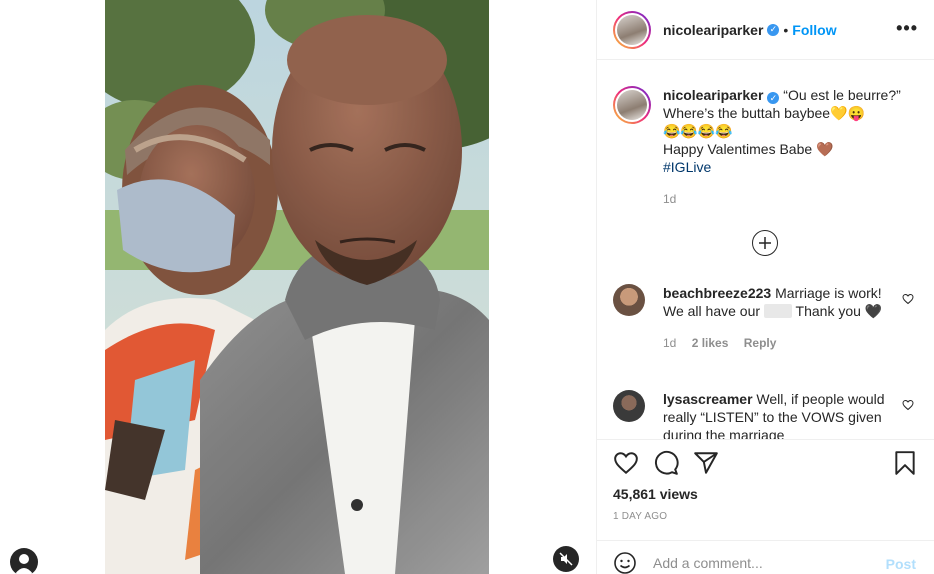 The image size is (934, 574). I want to click on viewer-avatar-icon, so click(24, 561).